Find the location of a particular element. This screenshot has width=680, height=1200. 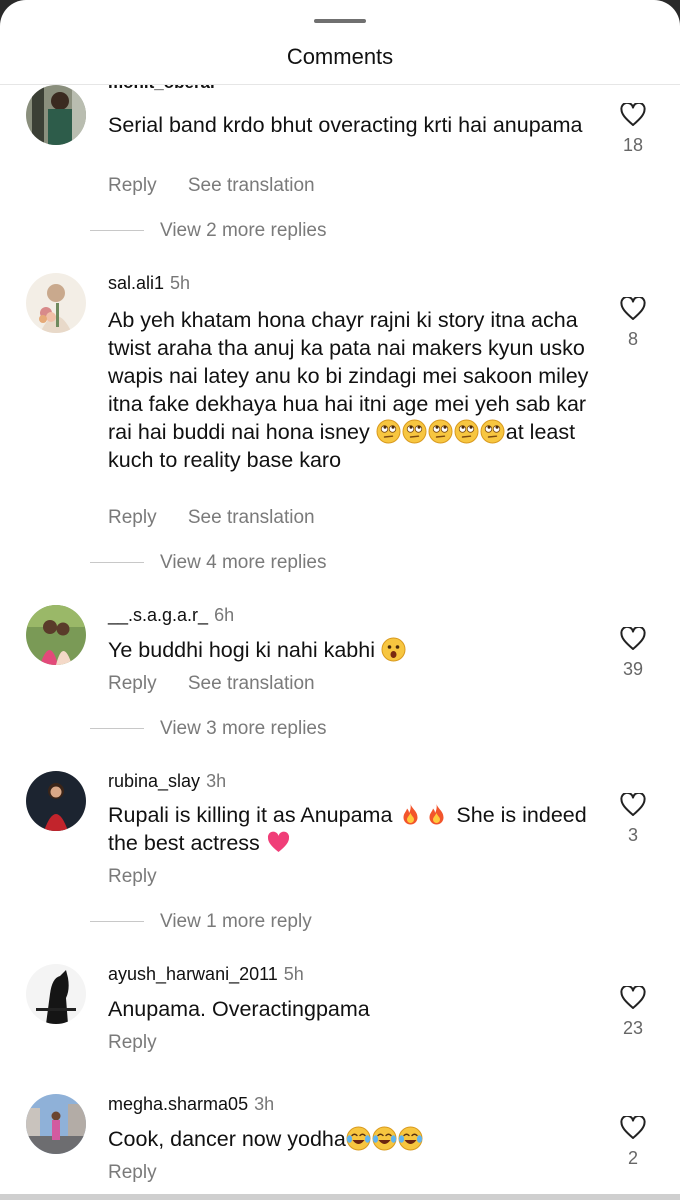

like-control: 18 is located at coordinates (633, 129).